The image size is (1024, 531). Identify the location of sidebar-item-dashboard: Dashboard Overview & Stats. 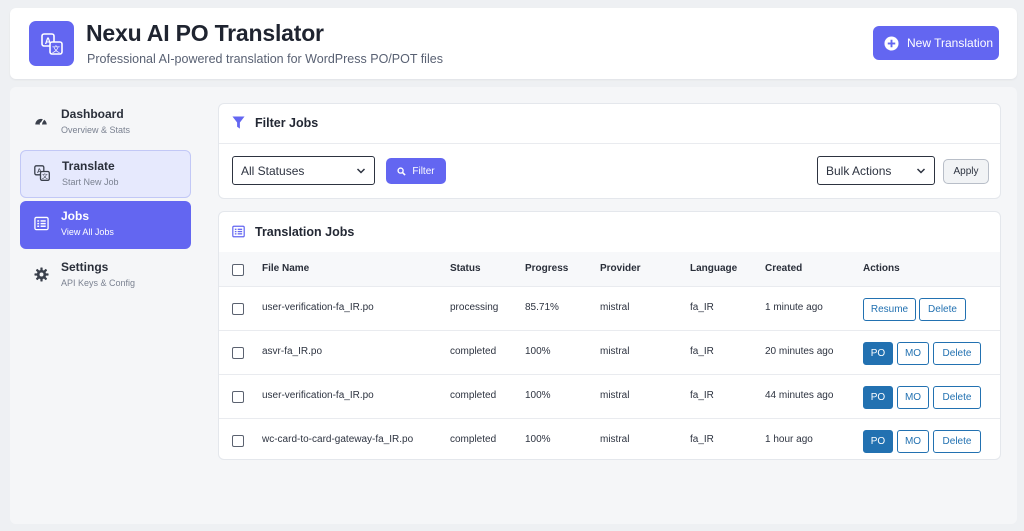
(105, 123).